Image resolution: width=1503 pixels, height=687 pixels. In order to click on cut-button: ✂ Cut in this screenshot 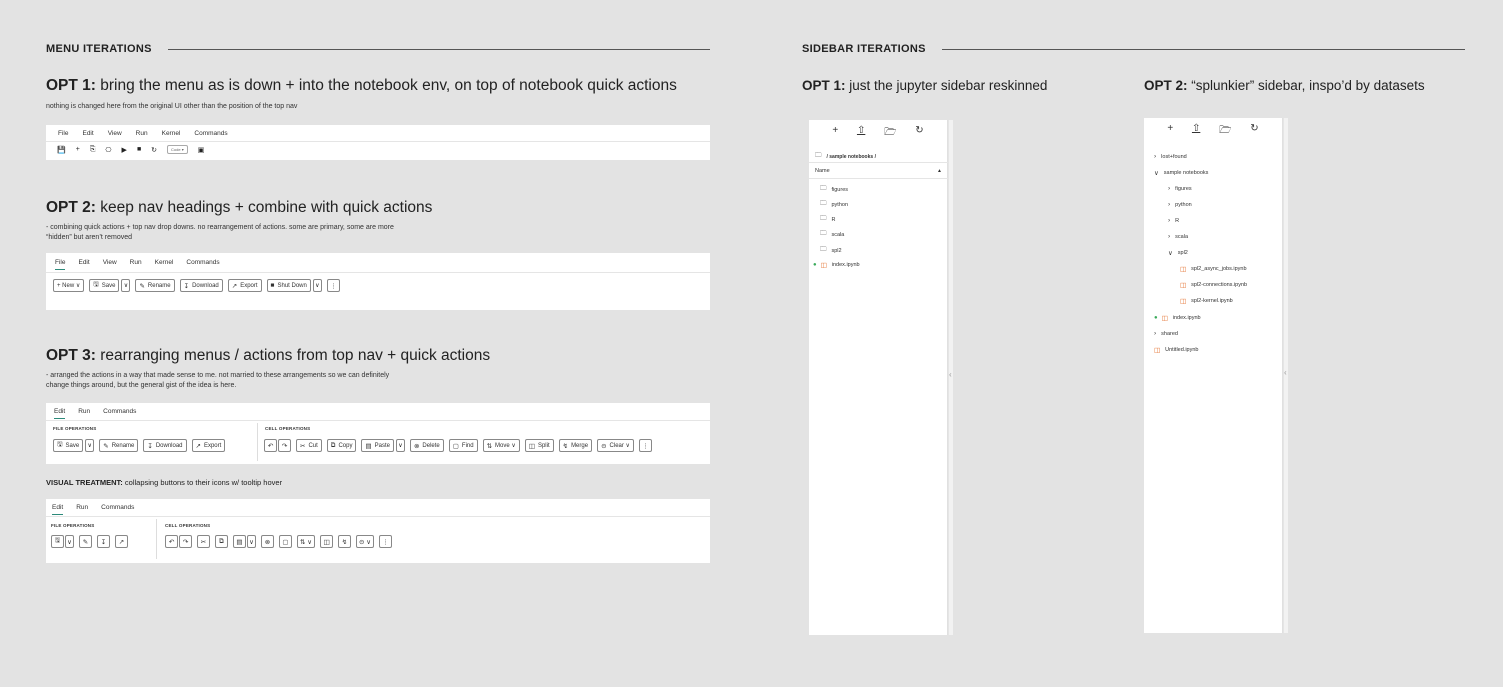, I will do `click(309, 445)`.